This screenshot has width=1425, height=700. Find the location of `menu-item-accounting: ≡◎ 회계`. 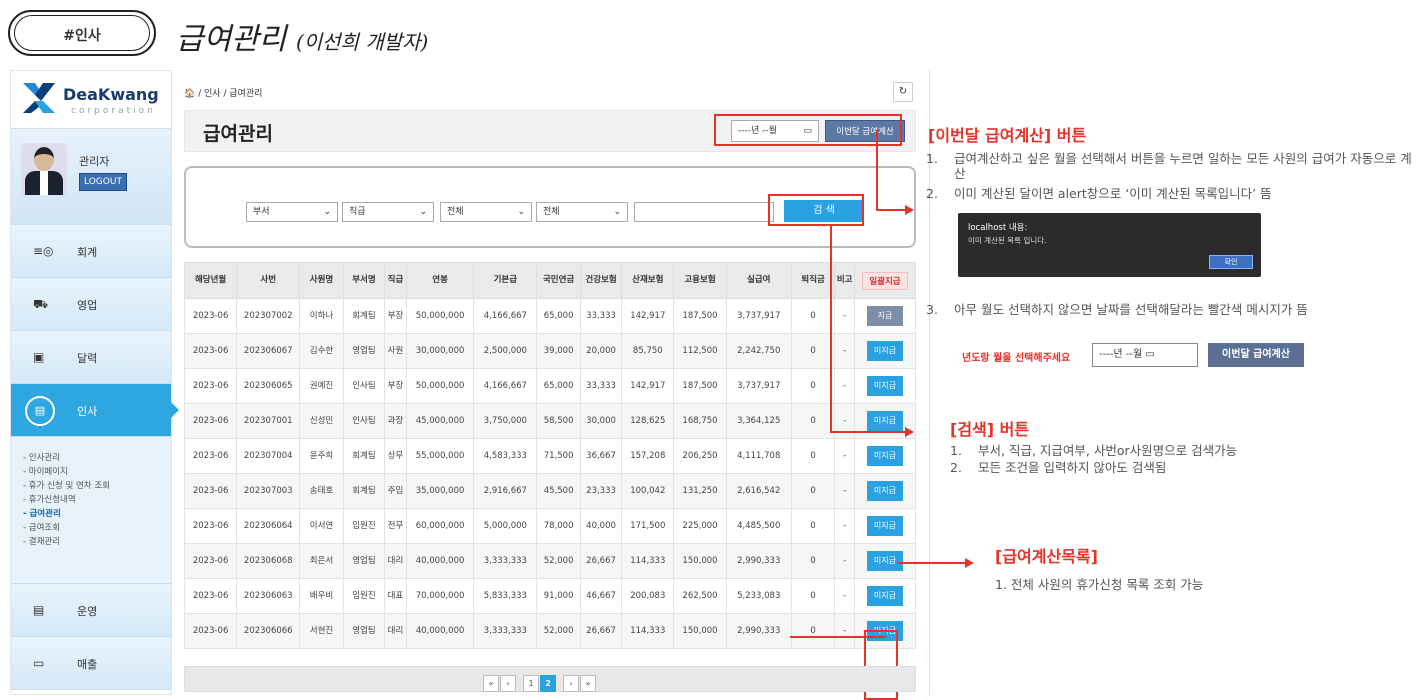

menu-item-accounting: ≡◎ 회계 is located at coordinates (91, 251).